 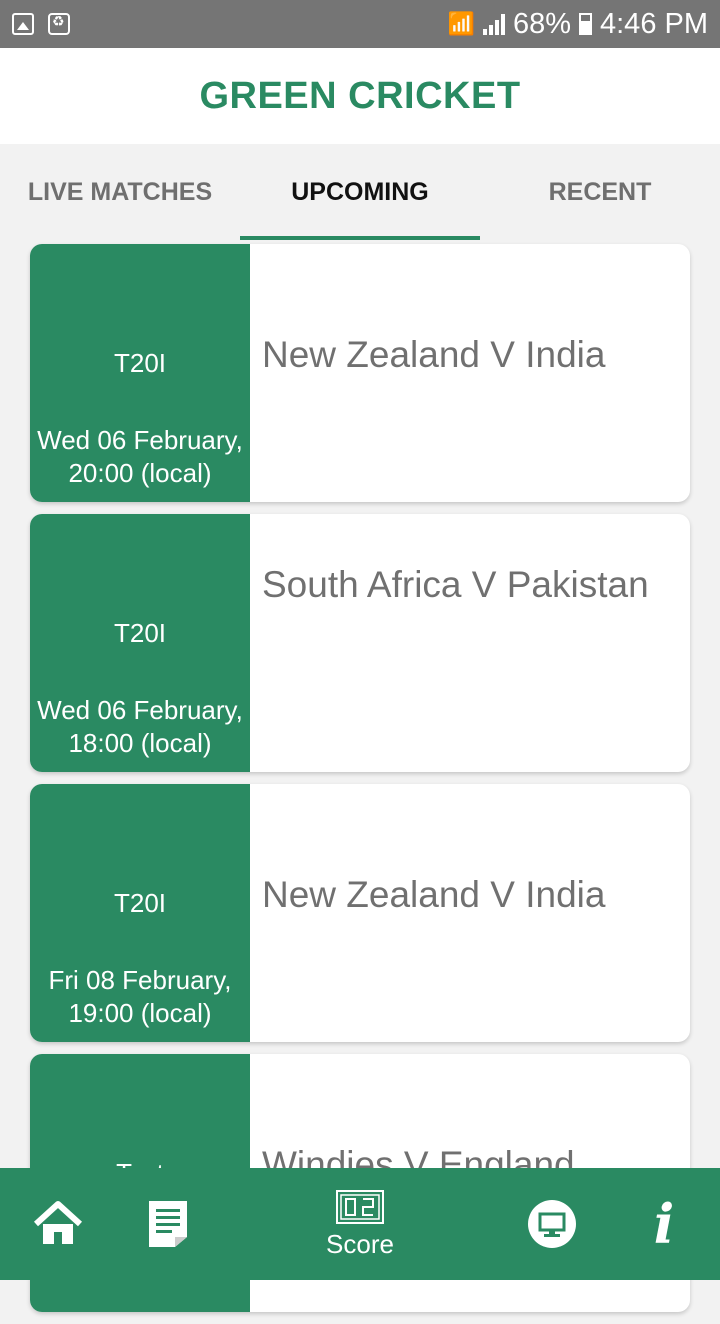 I want to click on app-header: GREEN CRICKET, so click(x=360, y=96).